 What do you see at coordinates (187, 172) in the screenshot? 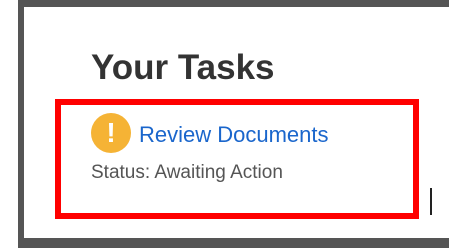
I see `task-status-text: Status: Awaiting Action` at bounding box center [187, 172].